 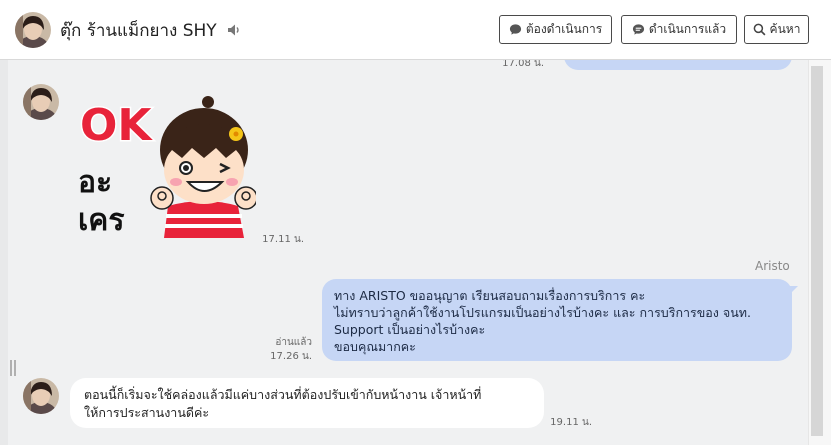 I want to click on sticker-thai-text-2: เคร, so click(x=101, y=220).